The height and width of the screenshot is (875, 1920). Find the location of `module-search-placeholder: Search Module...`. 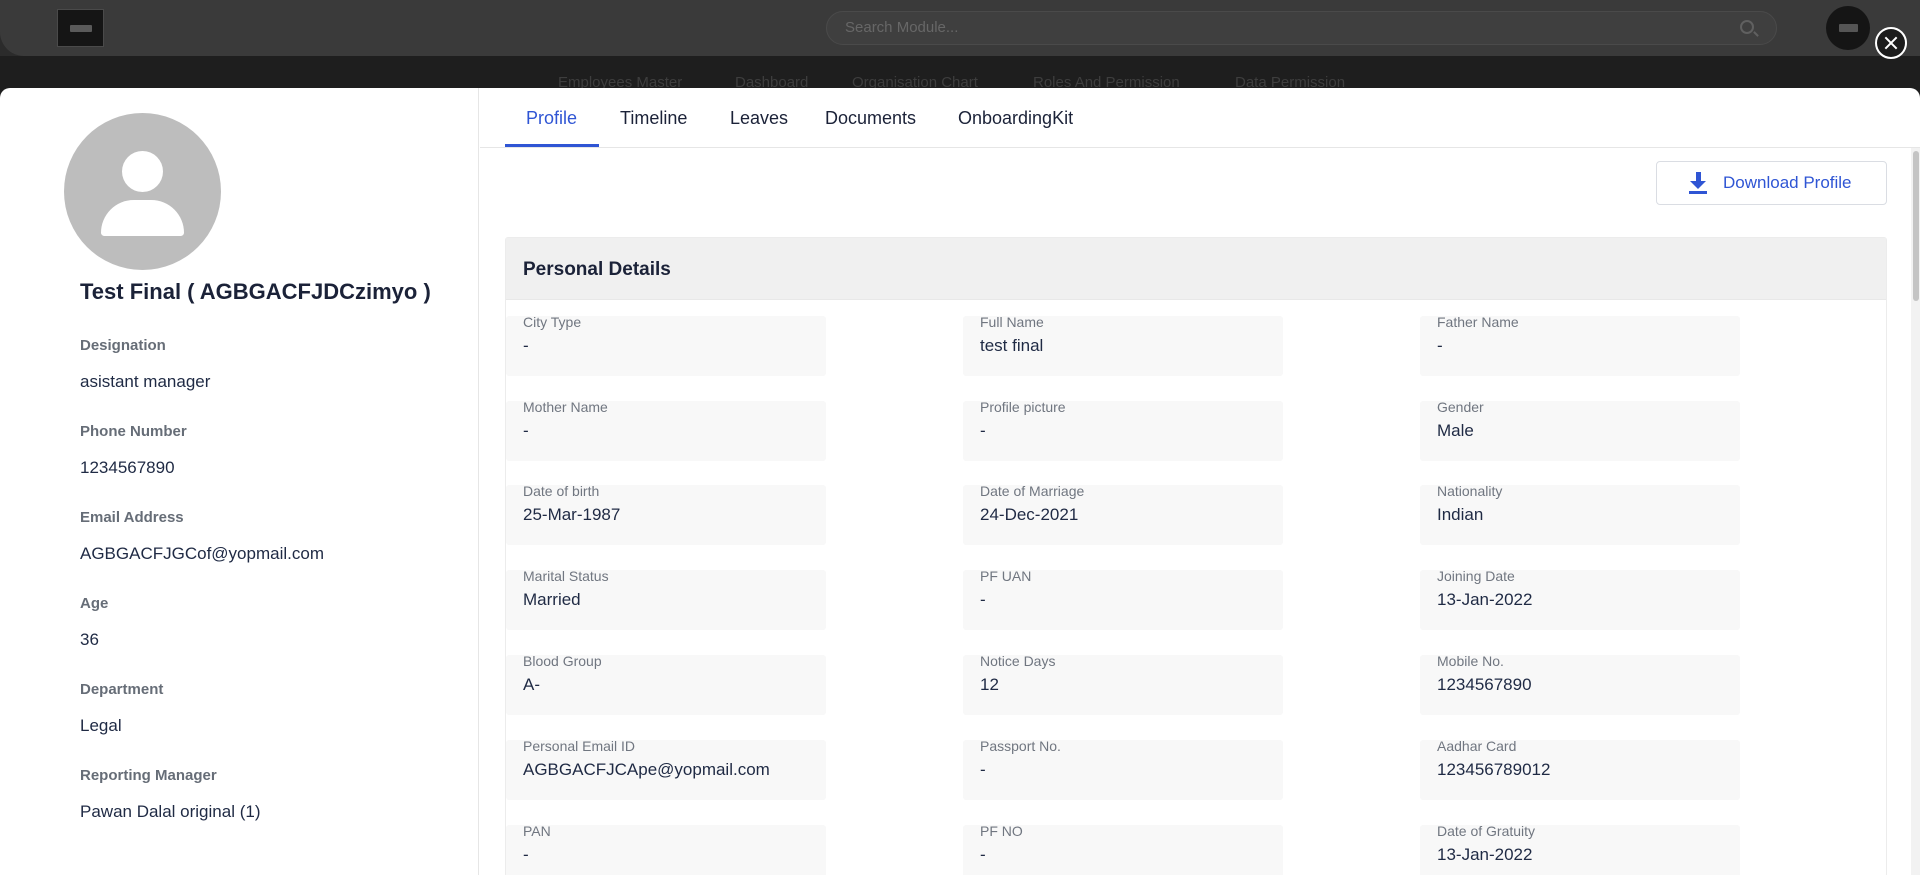

module-search-placeholder: Search Module... is located at coordinates (902, 27).